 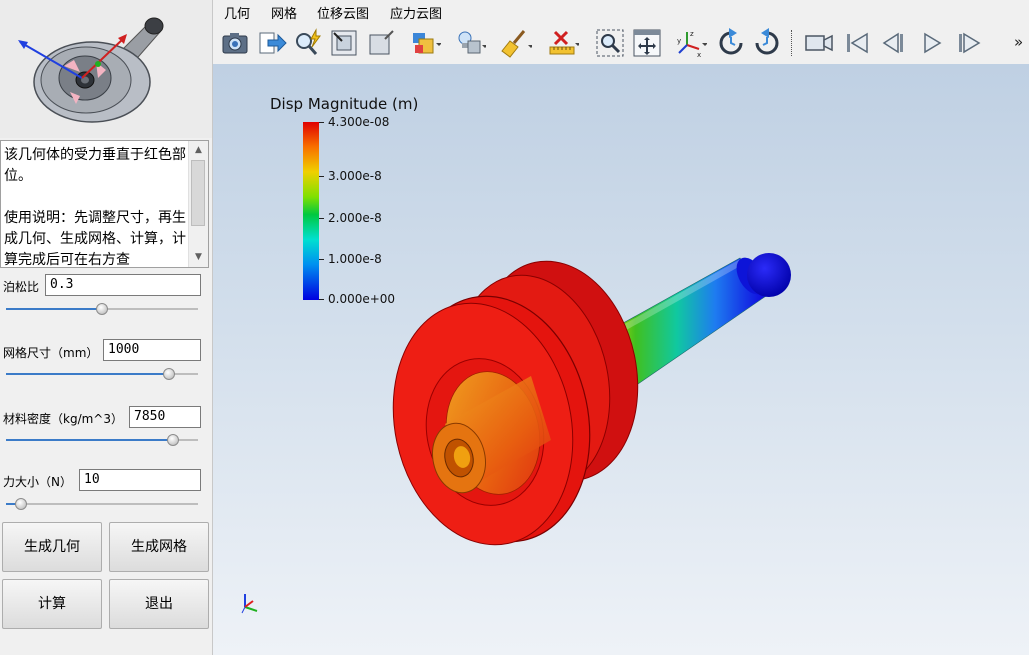 What do you see at coordinates (731, 43) in the screenshot?
I see `rotate-left-icon` at bounding box center [731, 43].